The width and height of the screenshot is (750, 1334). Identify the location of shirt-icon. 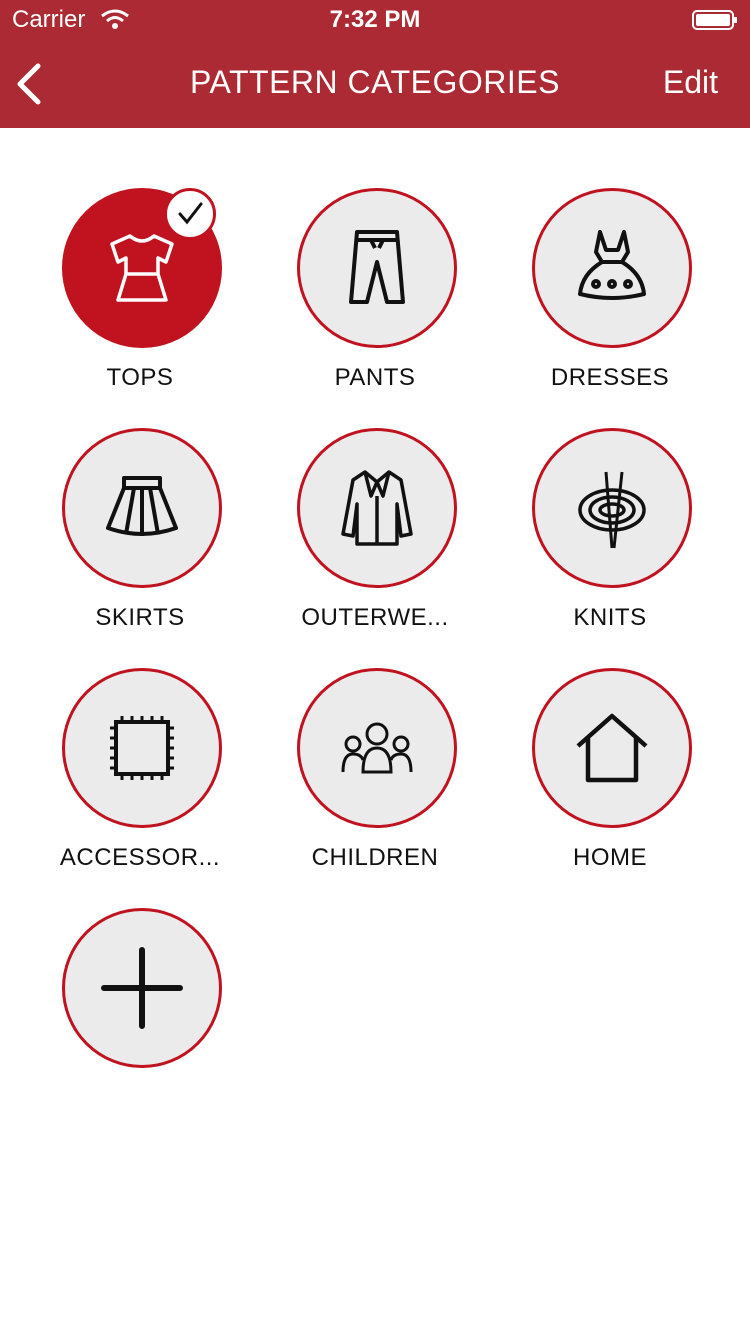
(142, 268).